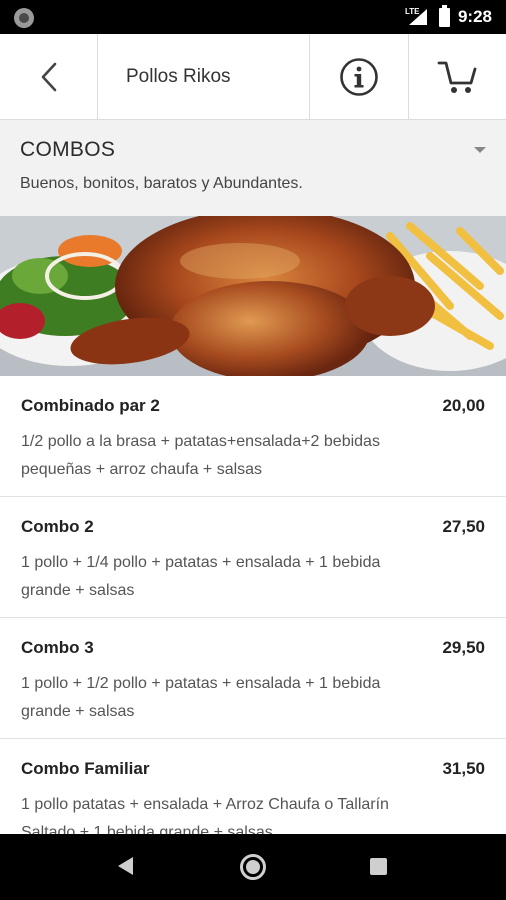 This screenshot has height=900, width=506. Describe the element at coordinates (90, 405) in the screenshot. I see `item-name: Combinado par 2` at that location.